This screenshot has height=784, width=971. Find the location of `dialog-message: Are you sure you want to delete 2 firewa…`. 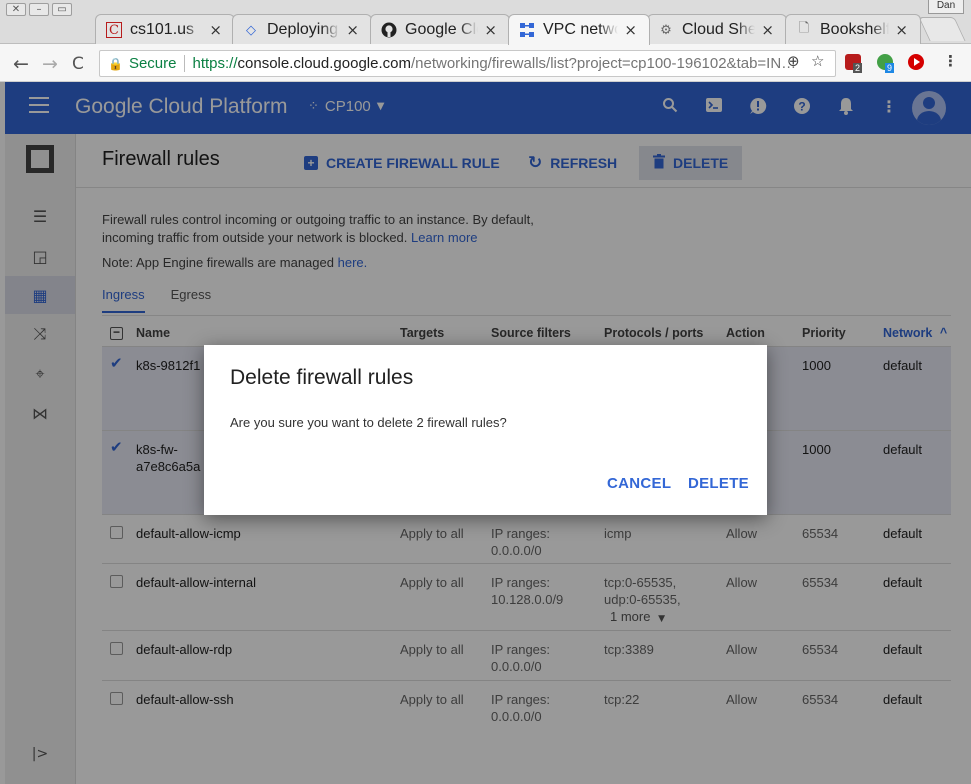

dialog-message: Are you sure you want to delete 2 firewa… is located at coordinates (368, 422).